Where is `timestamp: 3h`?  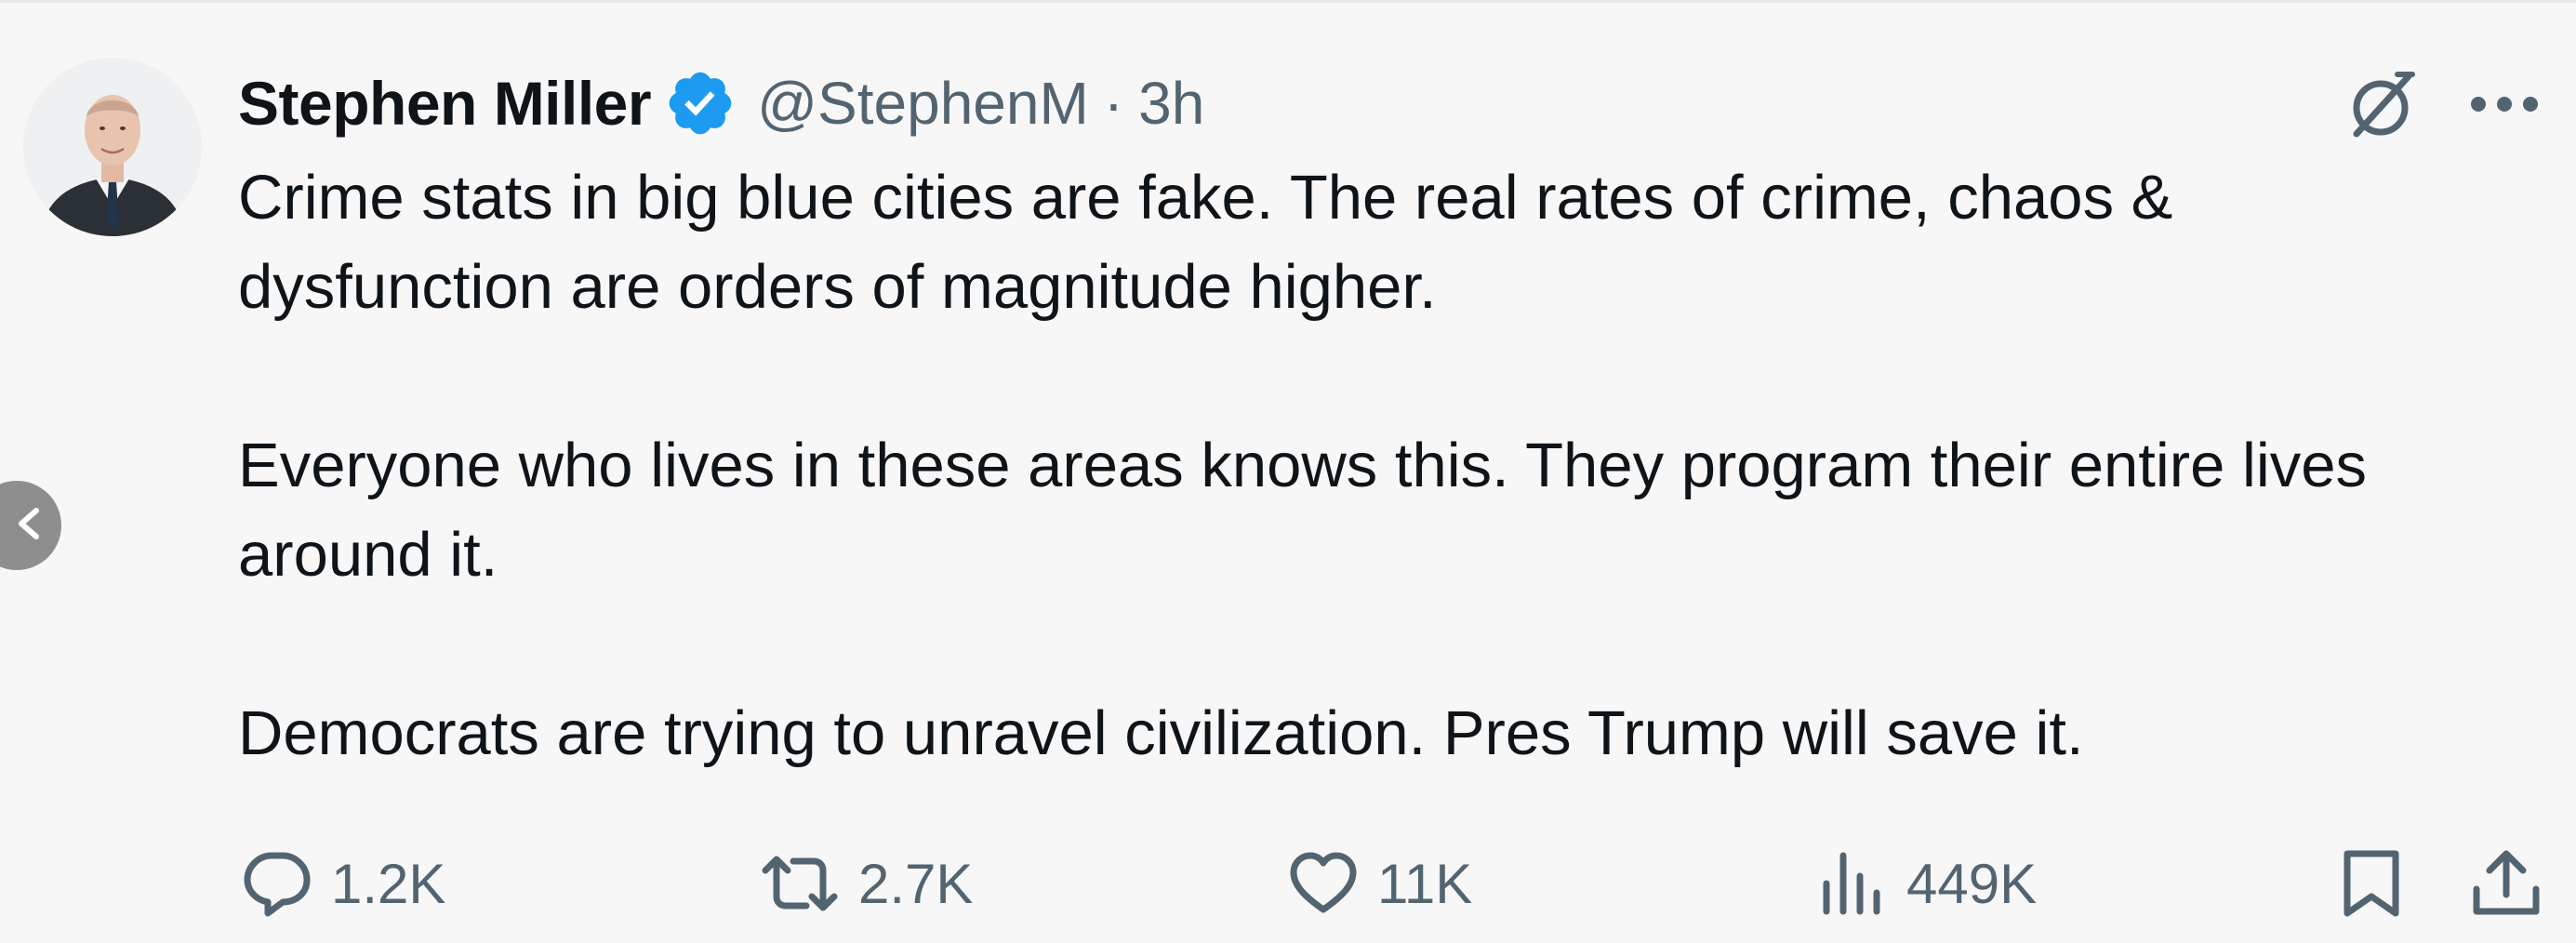 timestamp: 3h is located at coordinates (1171, 103).